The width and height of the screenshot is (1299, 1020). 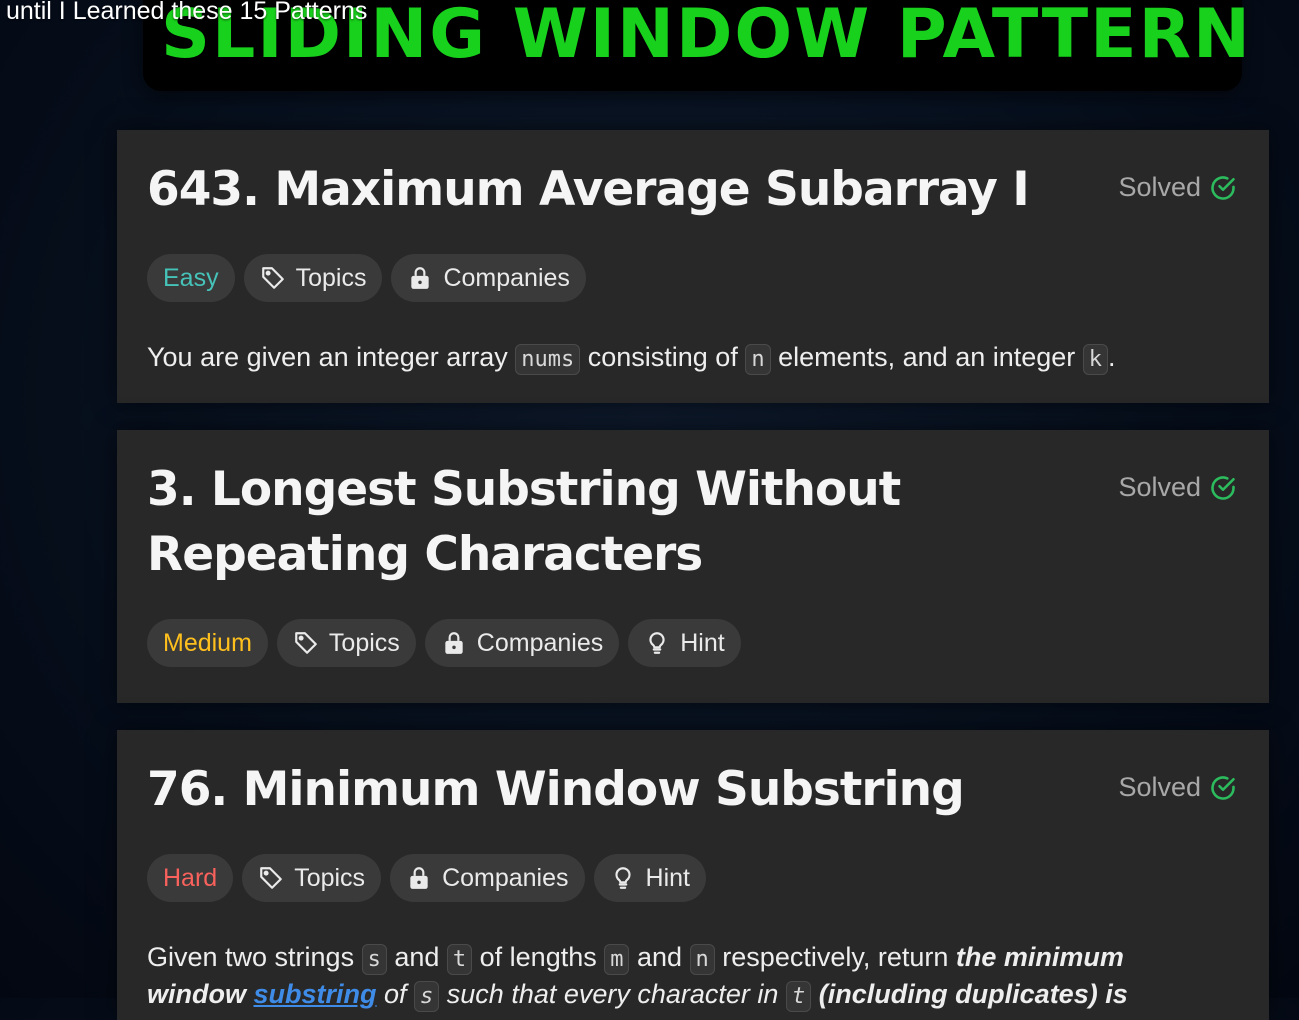 I want to click on inline-code: nums, so click(x=548, y=359).